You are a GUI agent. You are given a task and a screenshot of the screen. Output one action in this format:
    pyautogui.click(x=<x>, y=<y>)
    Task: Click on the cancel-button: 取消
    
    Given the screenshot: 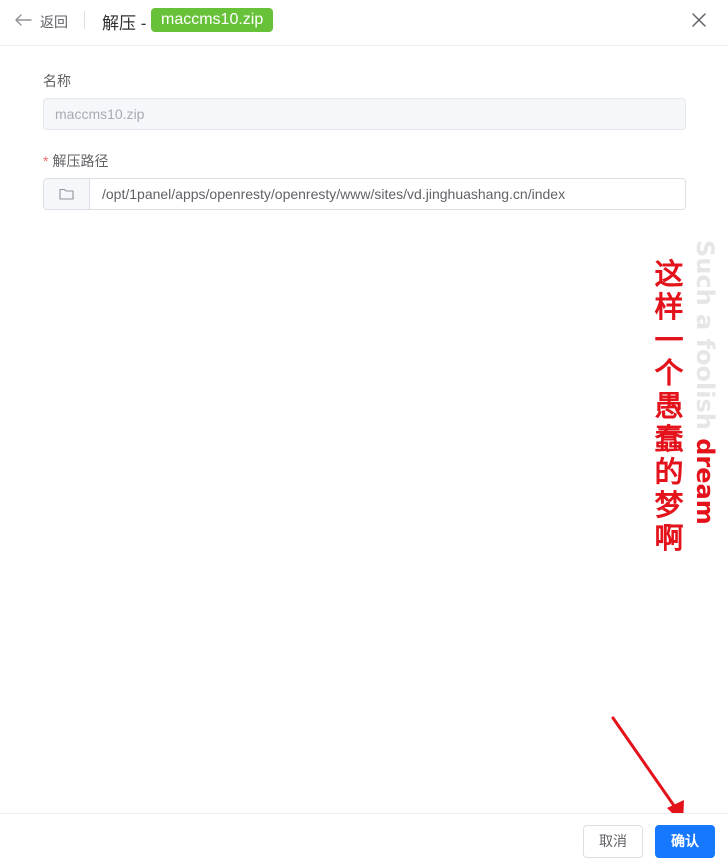 What is the action you would take?
    pyautogui.click(x=613, y=841)
    